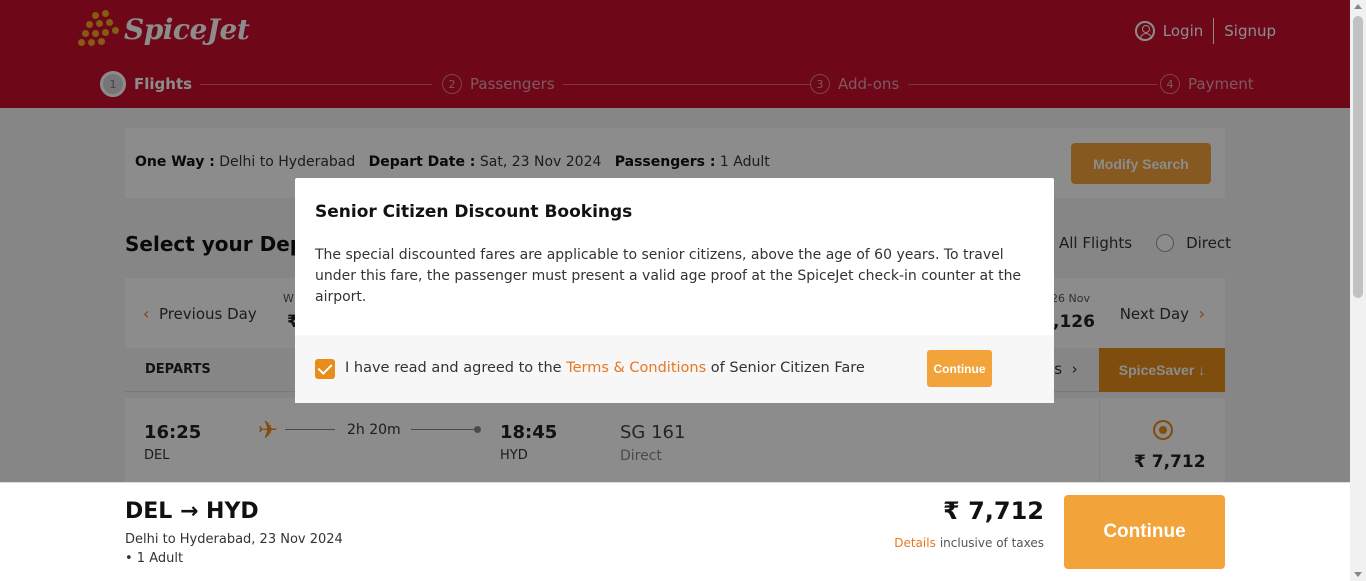  Describe the element at coordinates (1358, 6) in the screenshot. I see `scroll-up-arrow-icon` at that location.